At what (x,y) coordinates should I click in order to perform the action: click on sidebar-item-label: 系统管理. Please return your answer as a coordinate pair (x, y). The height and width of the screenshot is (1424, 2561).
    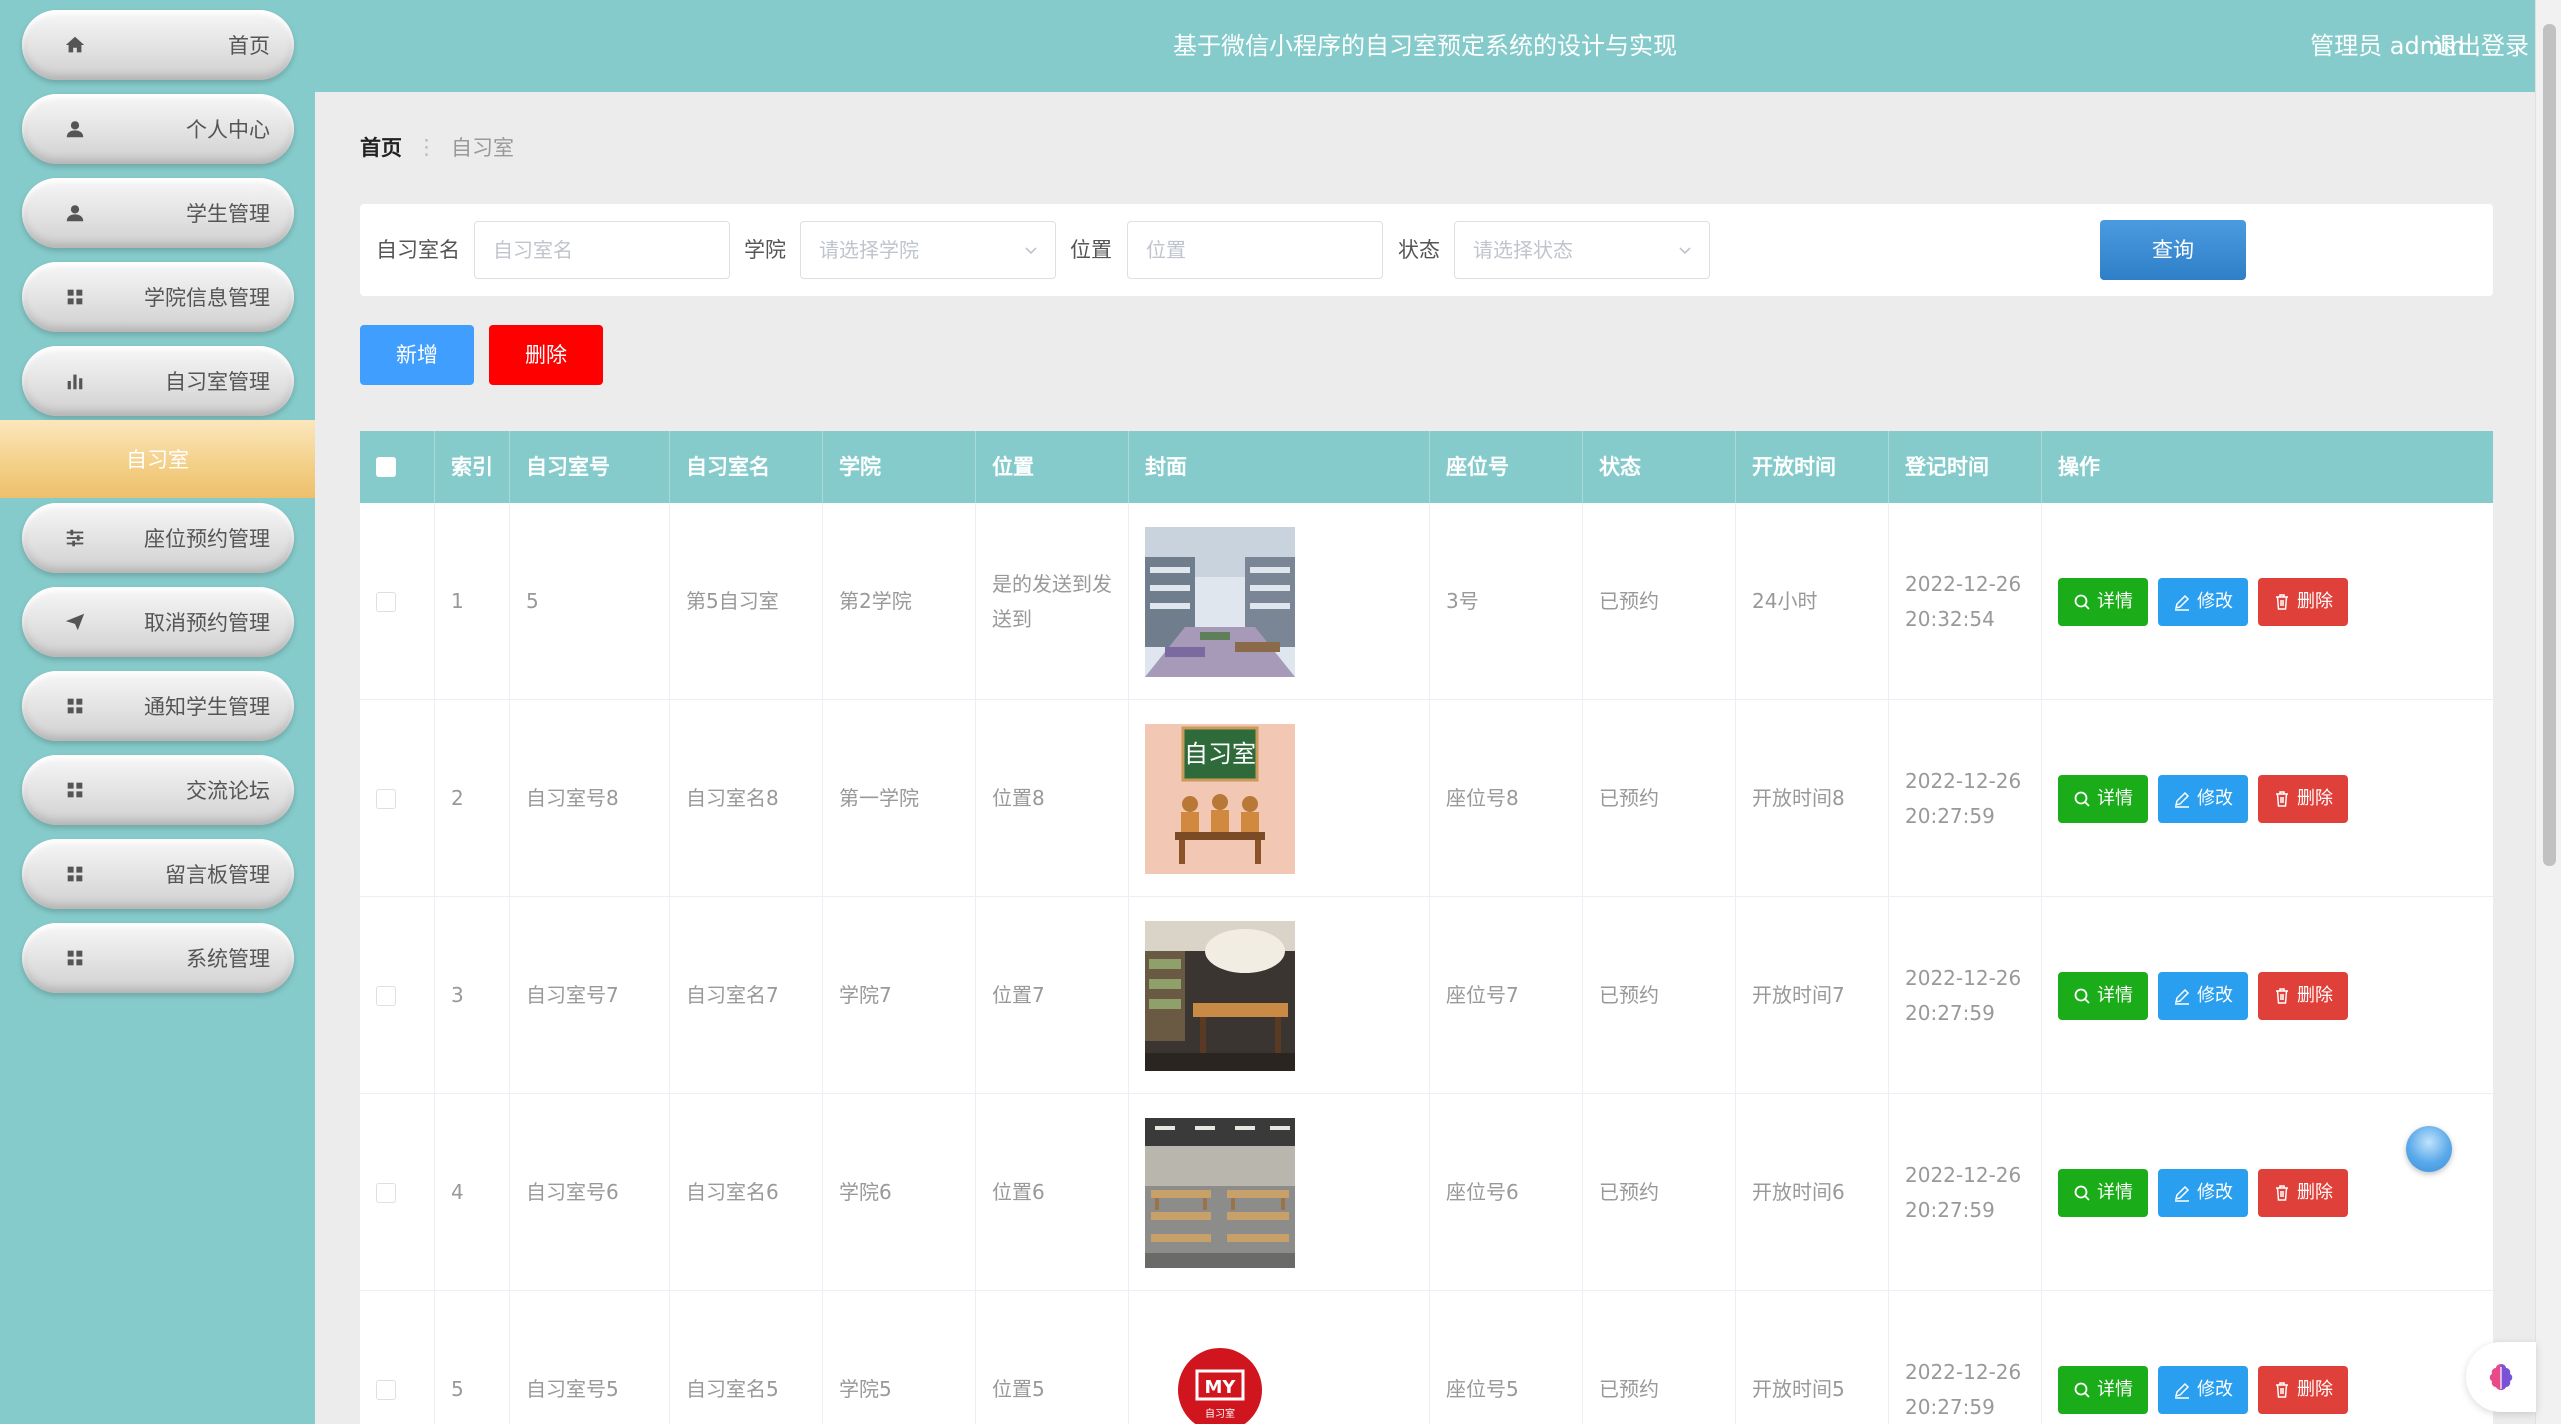
    Looking at the image, I should click on (228, 959).